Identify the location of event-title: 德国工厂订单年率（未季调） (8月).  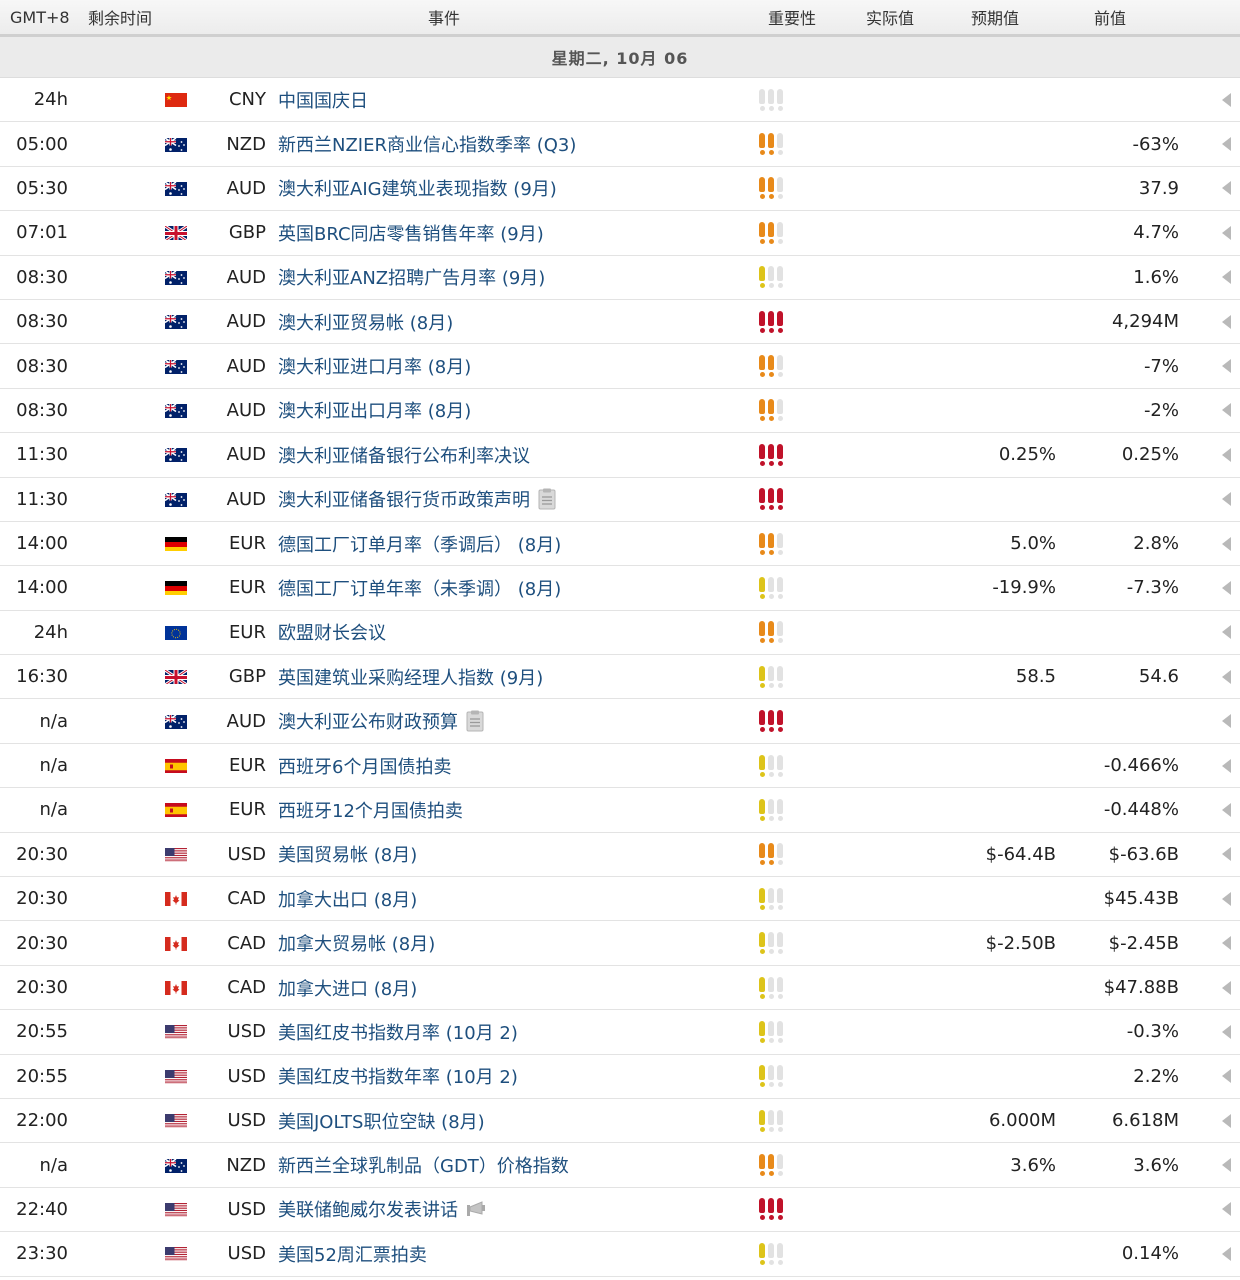
(419, 588).